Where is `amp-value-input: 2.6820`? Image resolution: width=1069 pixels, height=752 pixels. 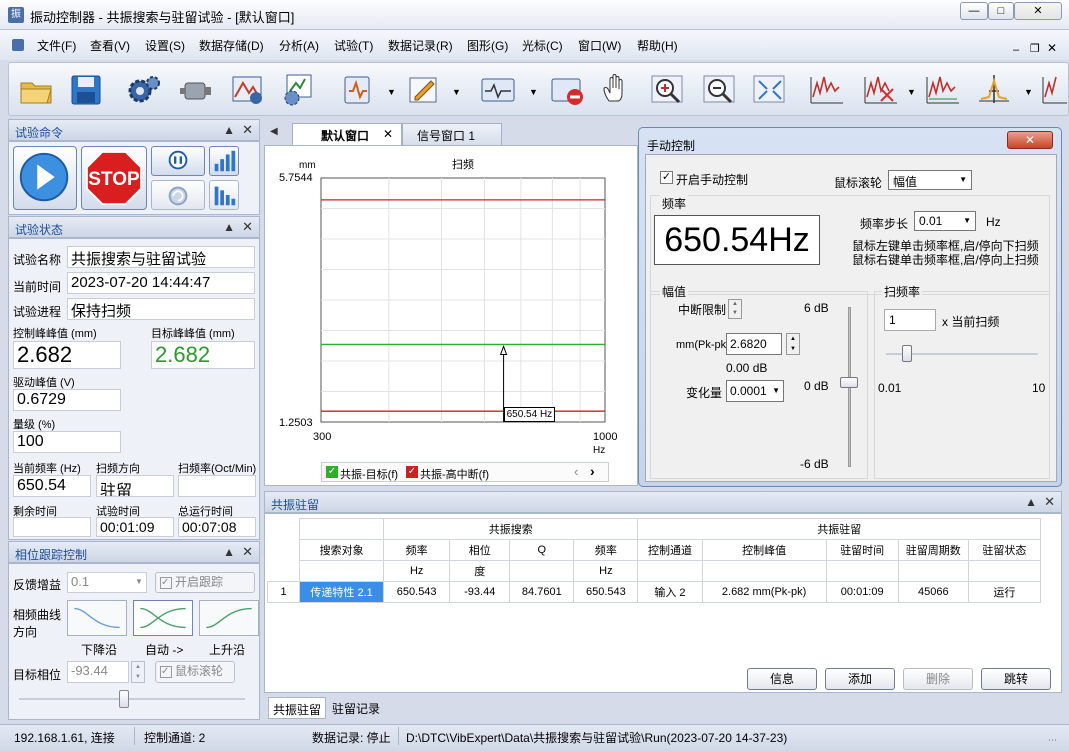 amp-value-input: 2.6820 is located at coordinates (754, 344).